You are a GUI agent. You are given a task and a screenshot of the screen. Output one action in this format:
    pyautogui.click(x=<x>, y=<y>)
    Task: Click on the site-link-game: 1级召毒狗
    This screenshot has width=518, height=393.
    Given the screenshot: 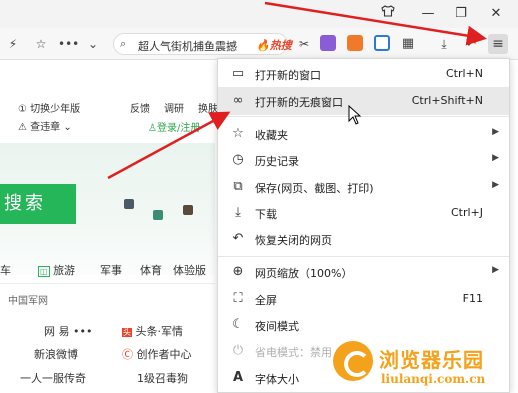 What is the action you would take?
    pyautogui.click(x=162, y=378)
    